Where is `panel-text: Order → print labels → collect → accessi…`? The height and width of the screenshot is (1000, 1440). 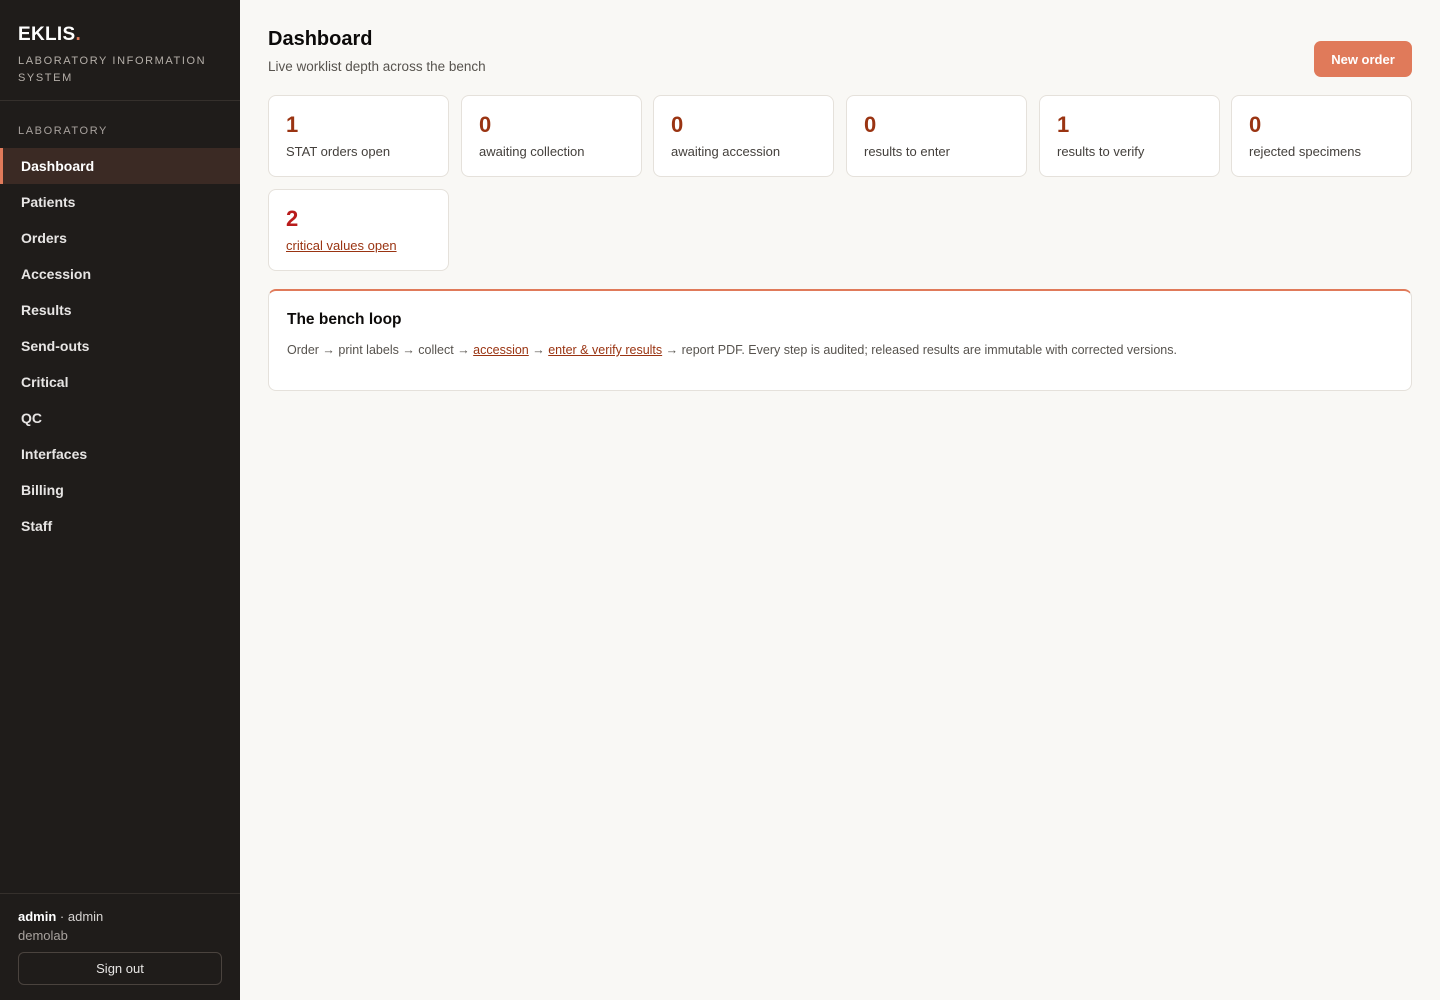 panel-text: Order → print labels → collect → accessi… is located at coordinates (840, 350).